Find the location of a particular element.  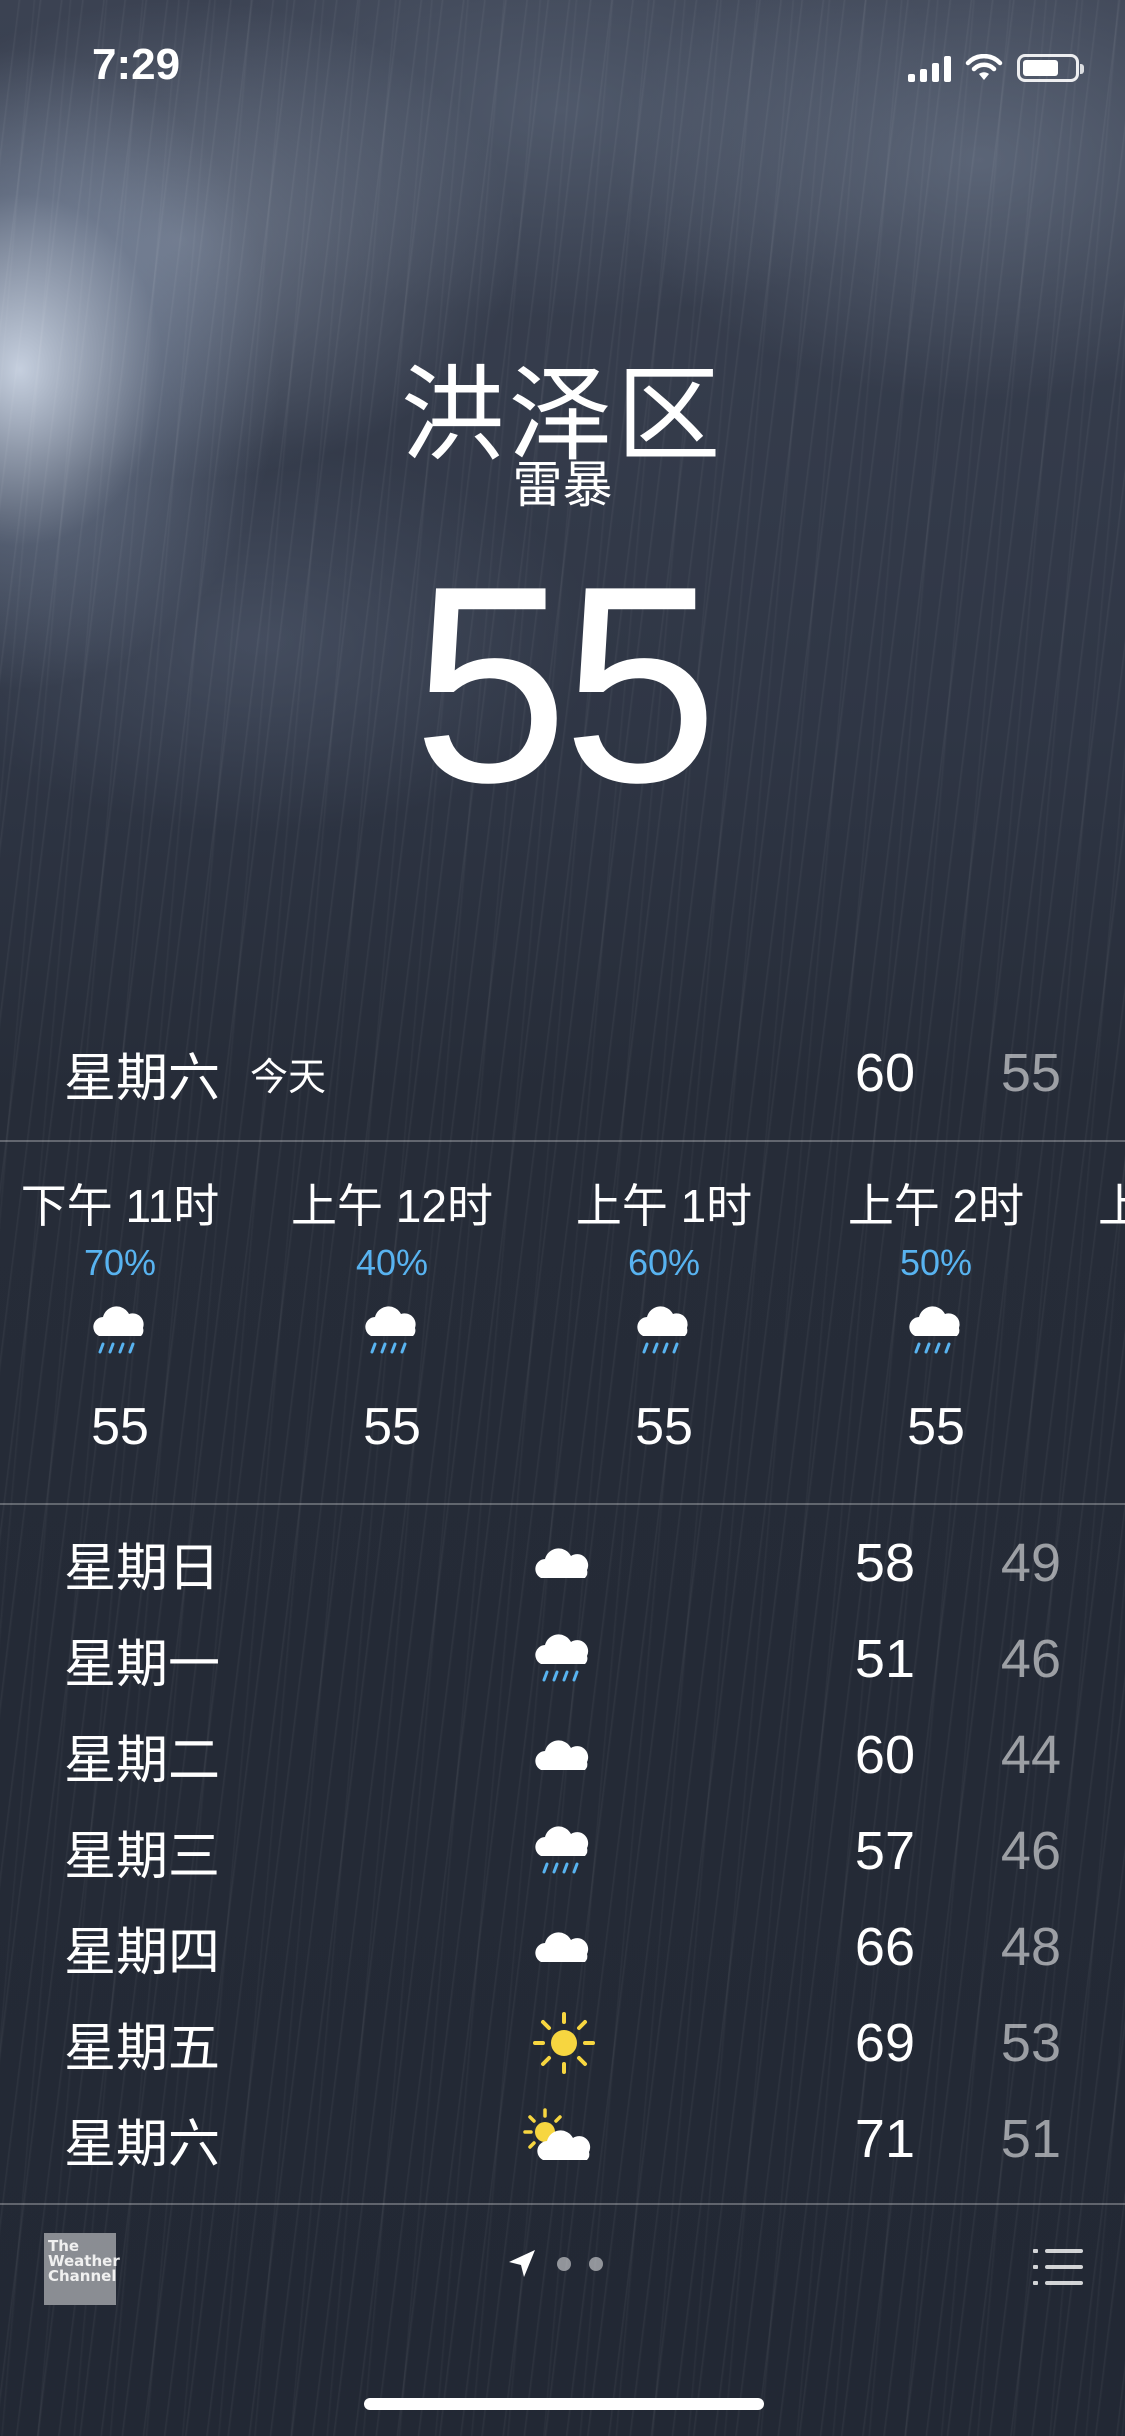

daily-row: 星期六 71 51 is located at coordinates (562, 2139).